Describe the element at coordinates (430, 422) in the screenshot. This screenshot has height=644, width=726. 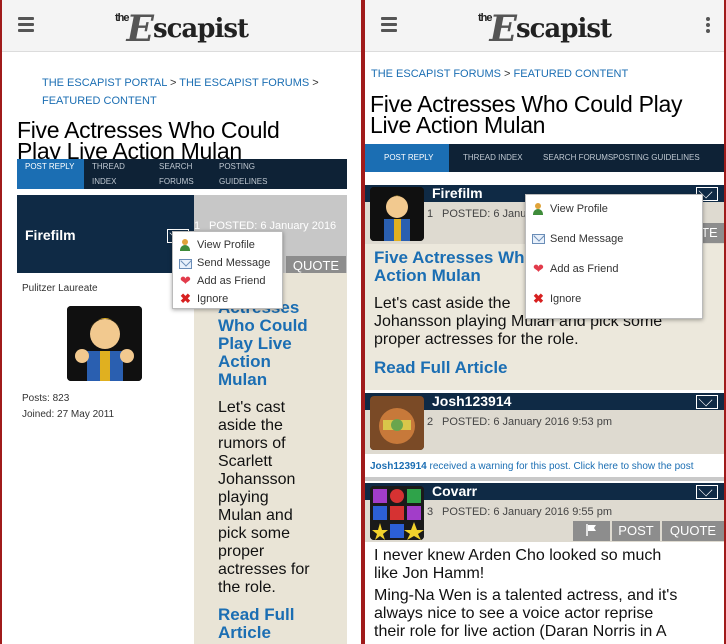
I see `post-2-number: 2` at that location.